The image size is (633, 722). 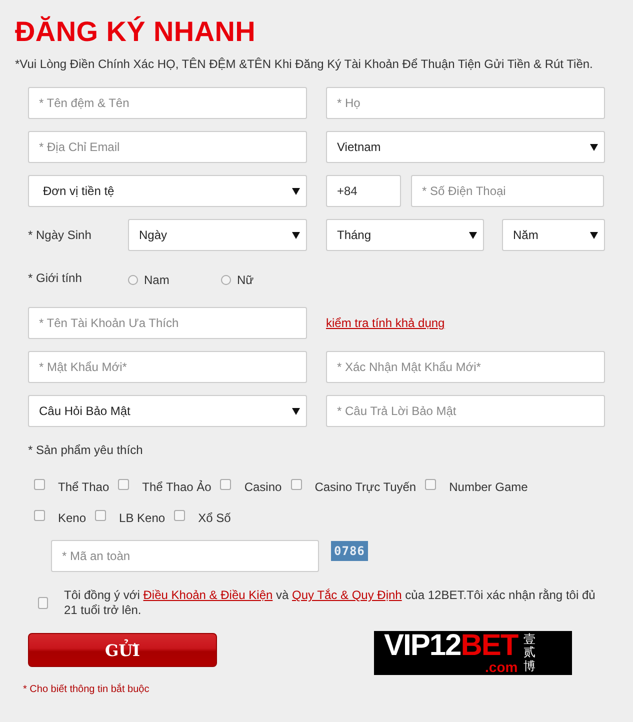 What do you see at coordinates (136, 32) in the screenshot?
I see `form-title: ĐĂNG KÝ NHANH` at bounding box center [136, 32].